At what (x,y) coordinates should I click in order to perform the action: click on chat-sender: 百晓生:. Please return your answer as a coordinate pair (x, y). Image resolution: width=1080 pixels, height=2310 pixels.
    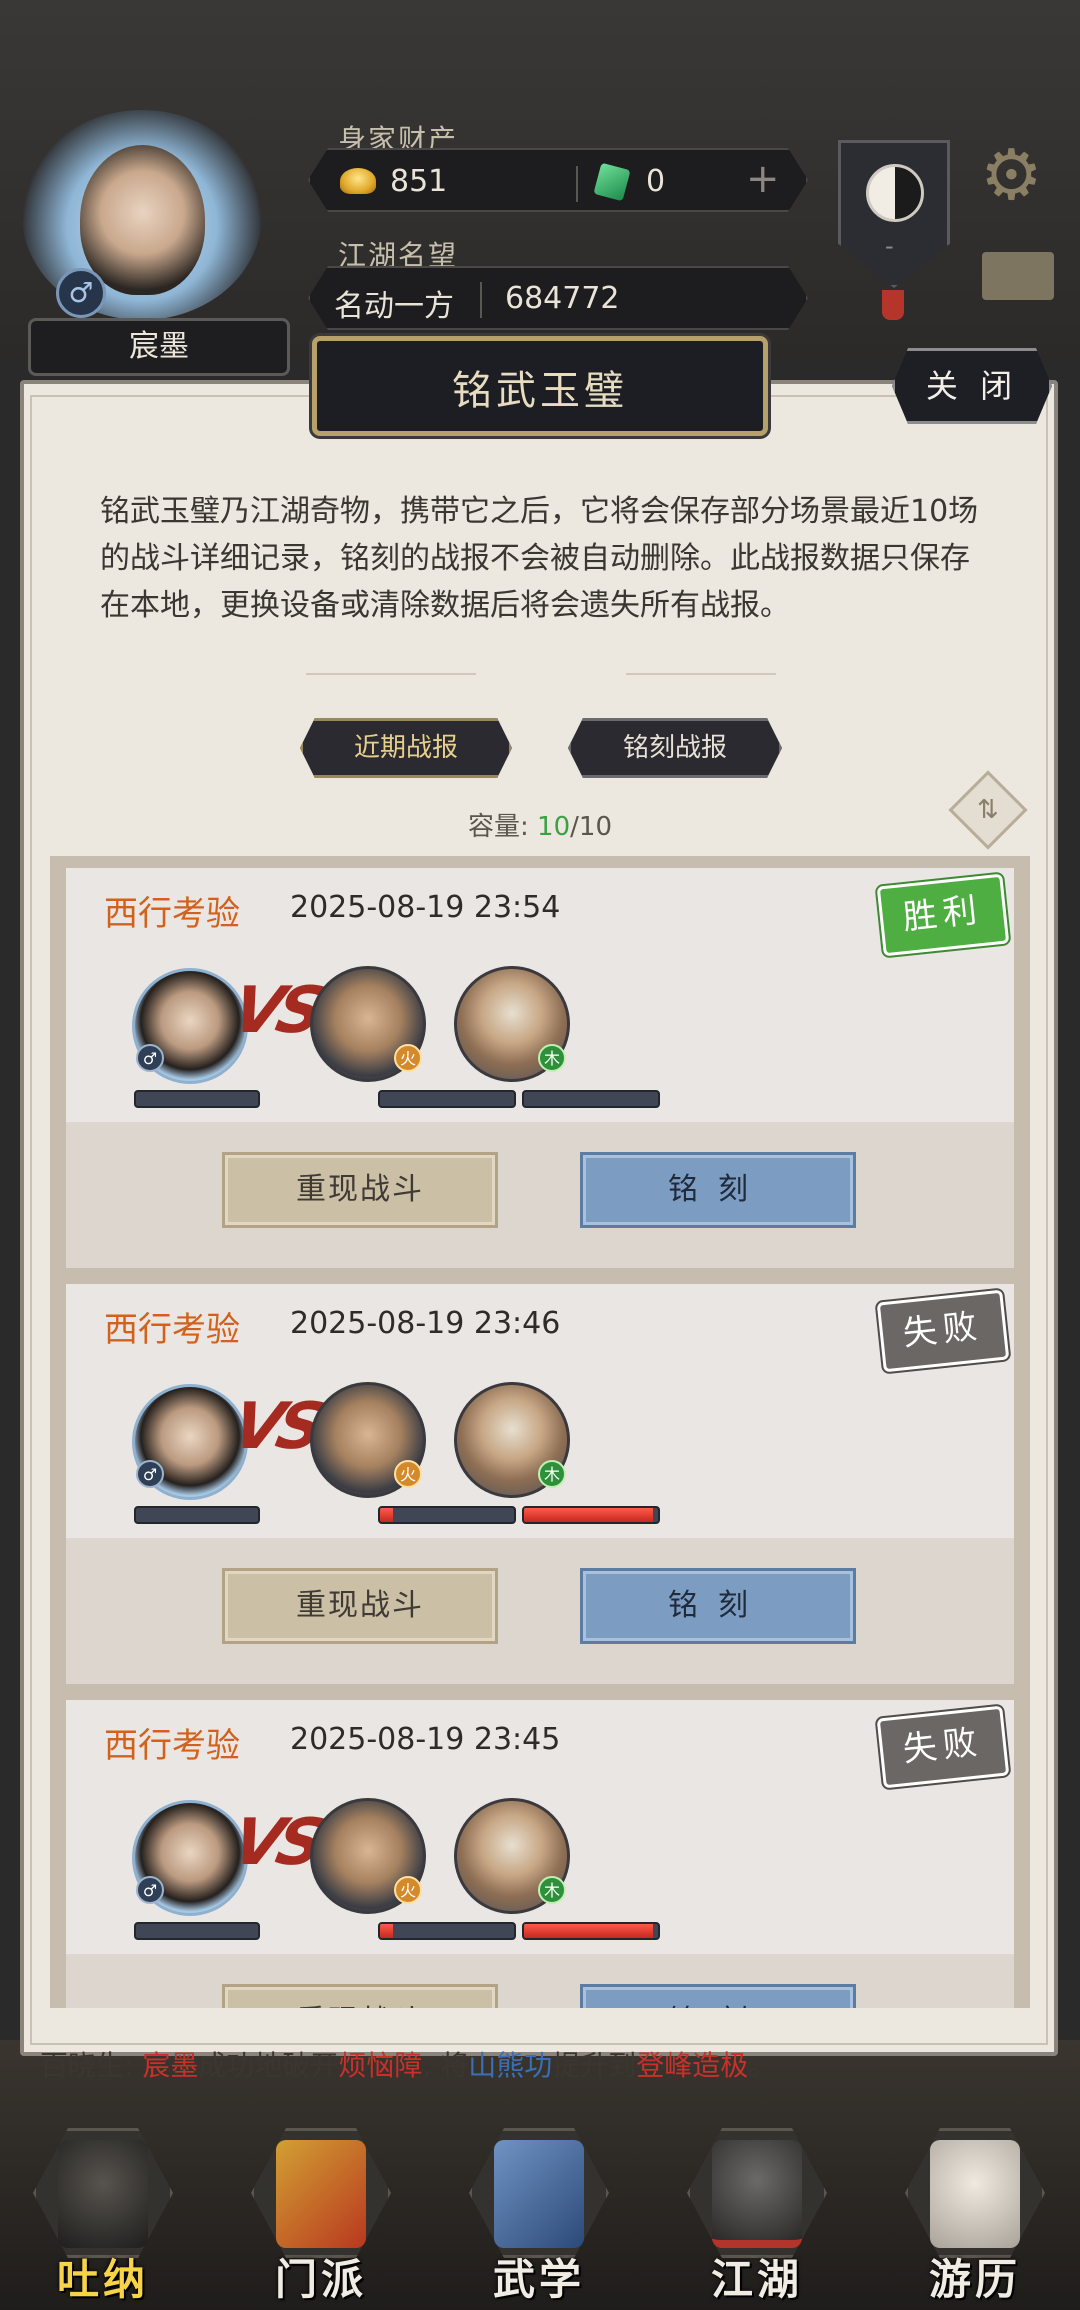
    Looking at the image, I should click on (87, 2065).